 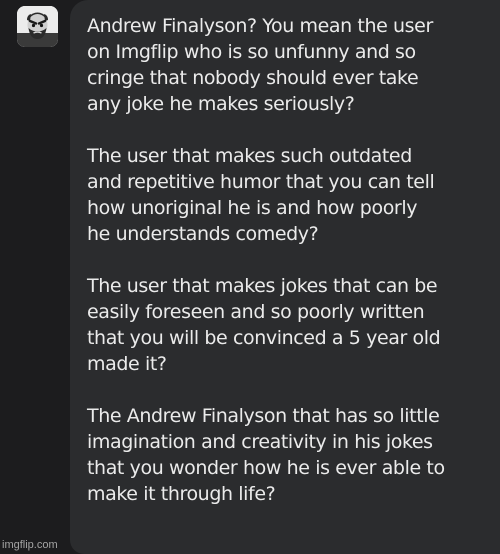 What do you see at coordinates (253, 78) in the screenshot?
I see `message-line: cringe that nobody should ever take` at bounding box center [253, 78].